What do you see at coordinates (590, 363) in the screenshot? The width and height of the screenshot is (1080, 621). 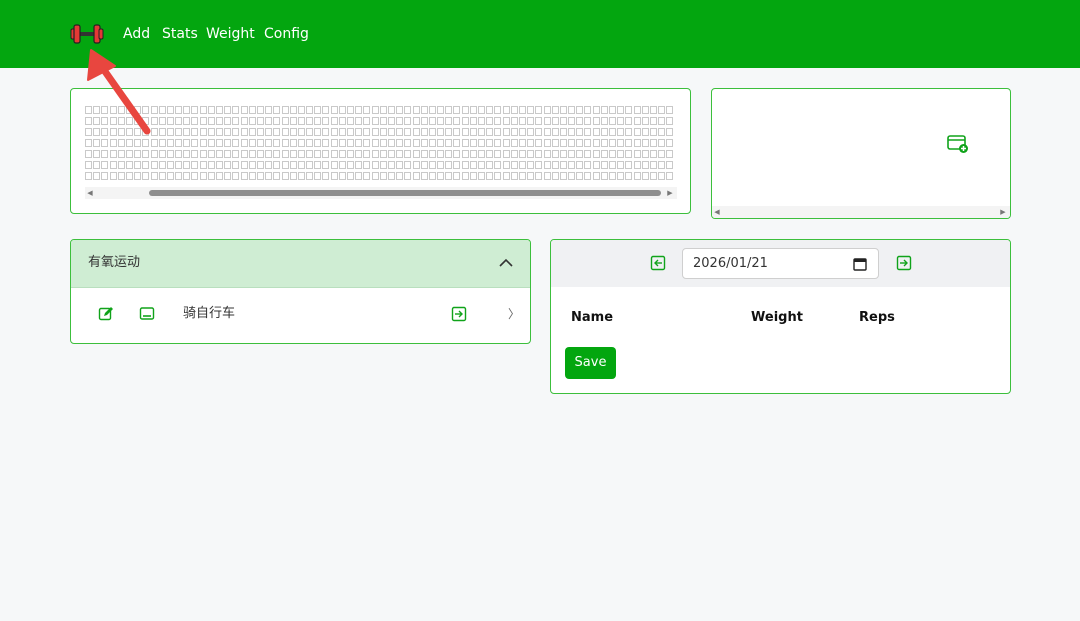 I see `save-button: Save` at bounding box center [590, 363].